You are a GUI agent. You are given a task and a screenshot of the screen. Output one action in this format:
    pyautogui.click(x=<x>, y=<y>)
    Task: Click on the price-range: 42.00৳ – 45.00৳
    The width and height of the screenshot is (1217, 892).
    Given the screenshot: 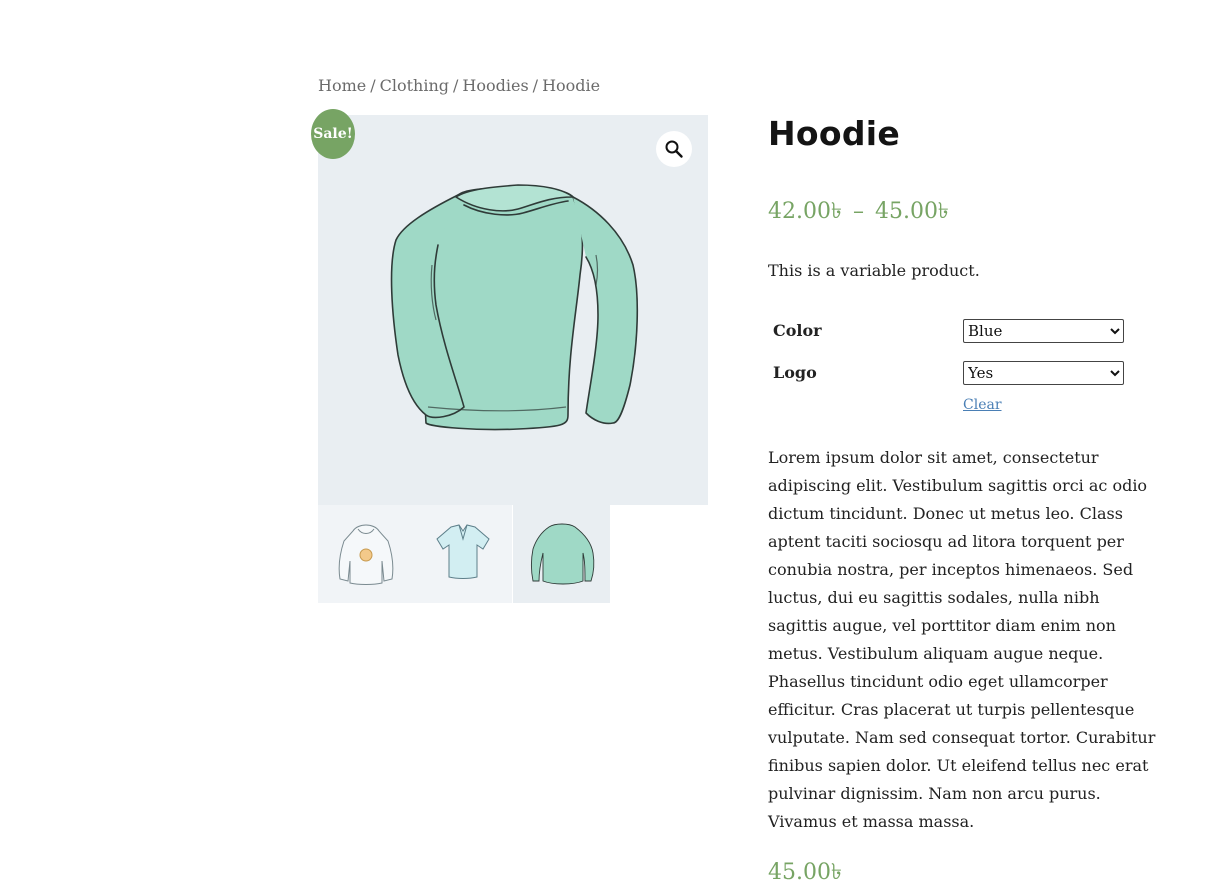 What is the action you would take?
    pyautogui.click(x=858, y=212)
    